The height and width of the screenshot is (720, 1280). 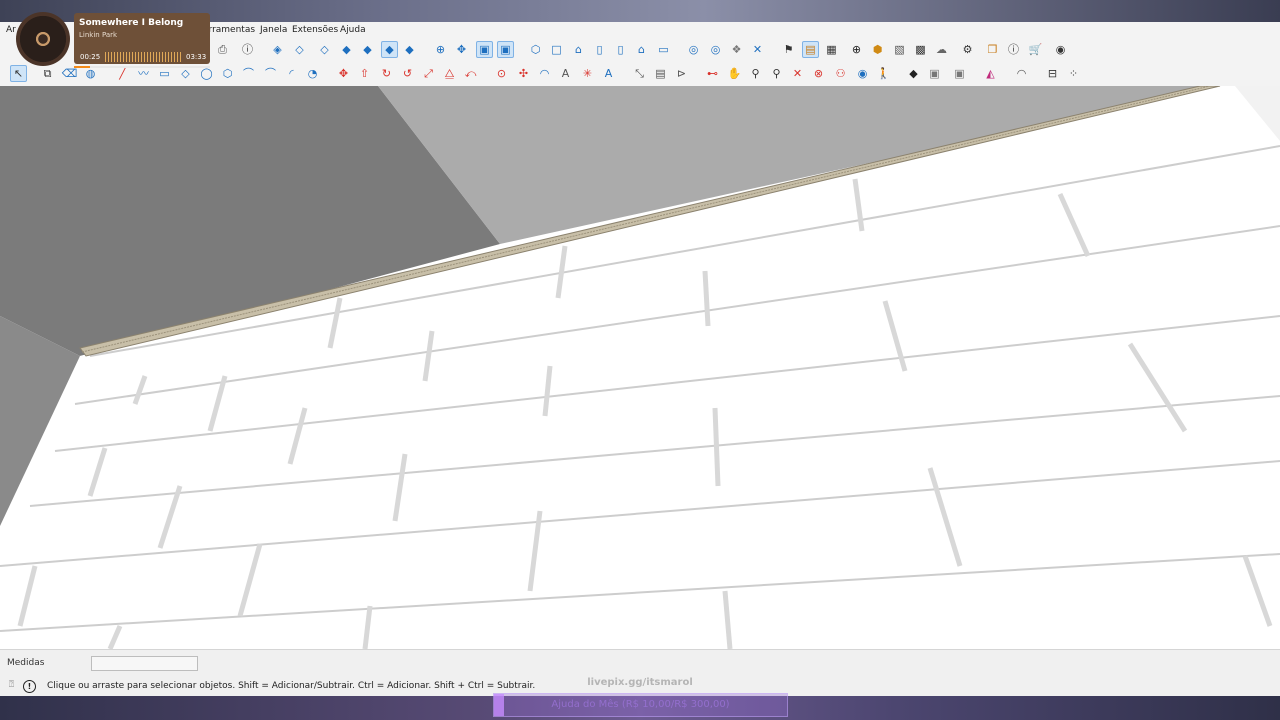 I want to click on checker-icon: ▩, so click(x=920, y=49).